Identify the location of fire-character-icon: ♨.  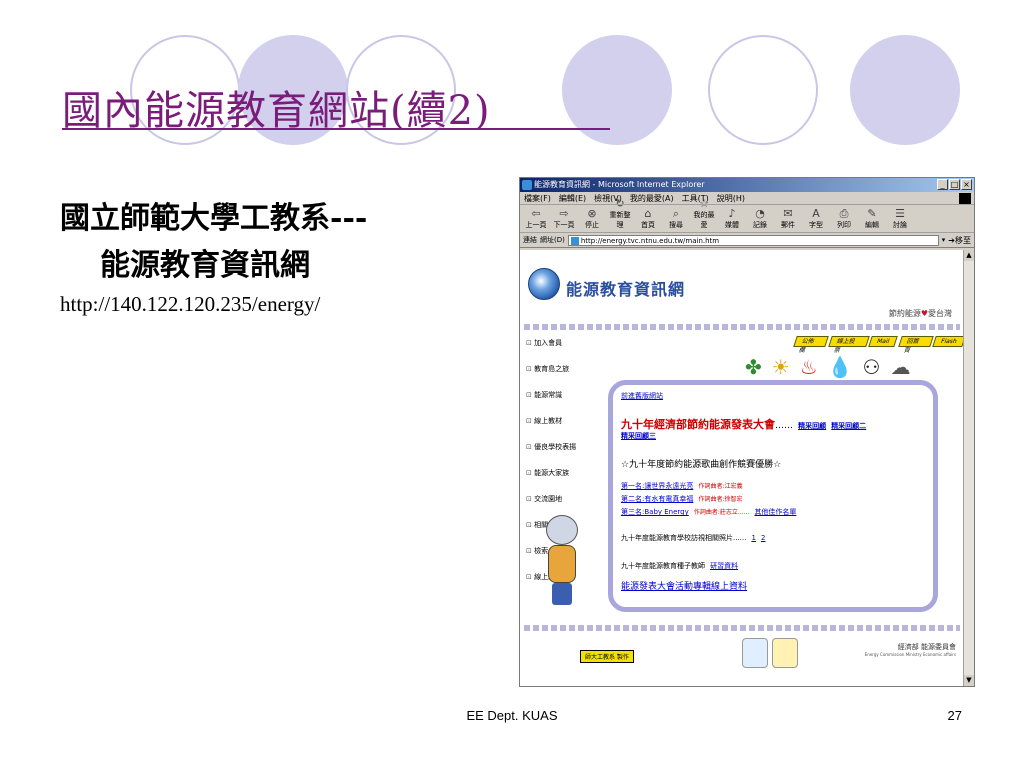
(808, 367).